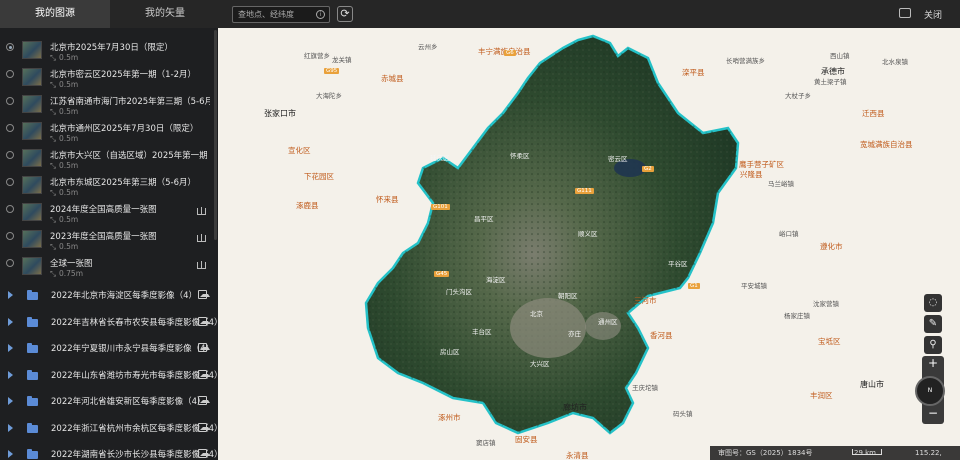  Describe the element at coordinates (798, 96) in the screenshot. I see `map-label-village9: 大杖子乡` at that location.